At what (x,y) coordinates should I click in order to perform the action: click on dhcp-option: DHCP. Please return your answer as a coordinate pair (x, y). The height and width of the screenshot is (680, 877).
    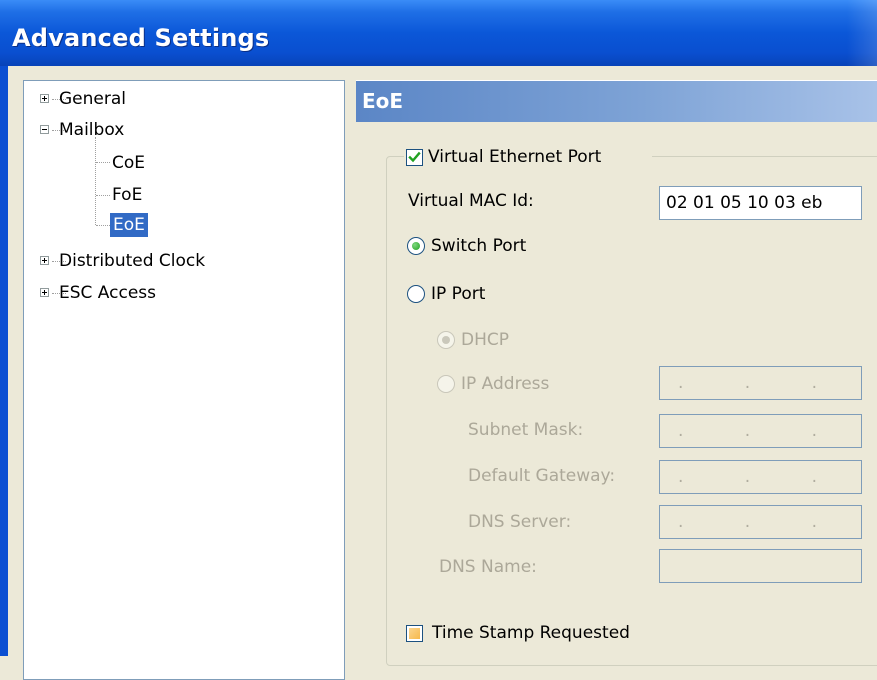
    Looking at the image, I should click on (537, 340).